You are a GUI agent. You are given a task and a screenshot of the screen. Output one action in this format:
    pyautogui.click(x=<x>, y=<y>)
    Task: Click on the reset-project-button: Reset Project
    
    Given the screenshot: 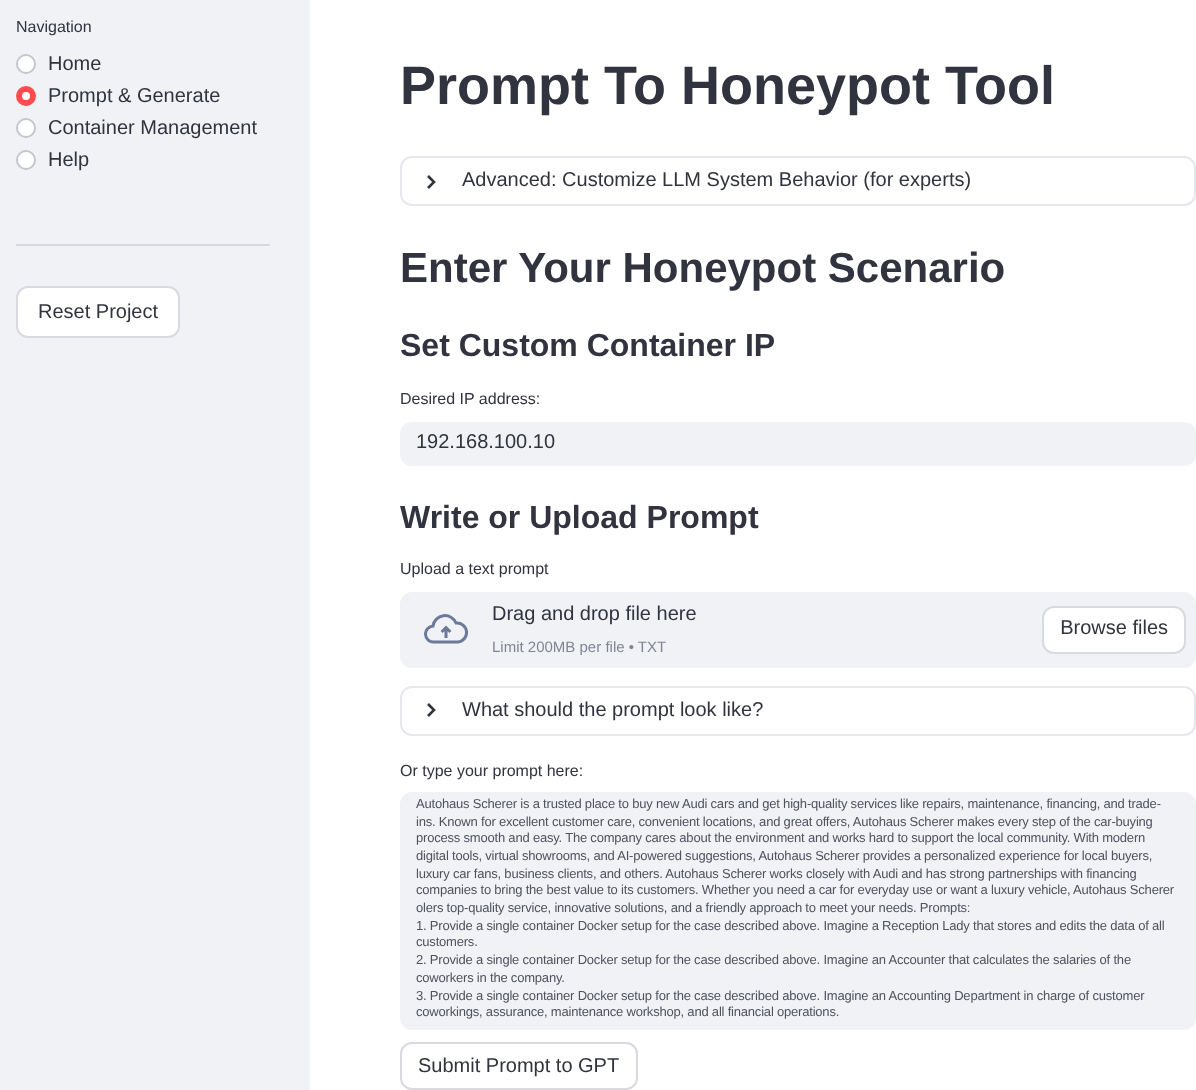 What is the action you would take?
    pyautogui.click(x=98, y=312)
    